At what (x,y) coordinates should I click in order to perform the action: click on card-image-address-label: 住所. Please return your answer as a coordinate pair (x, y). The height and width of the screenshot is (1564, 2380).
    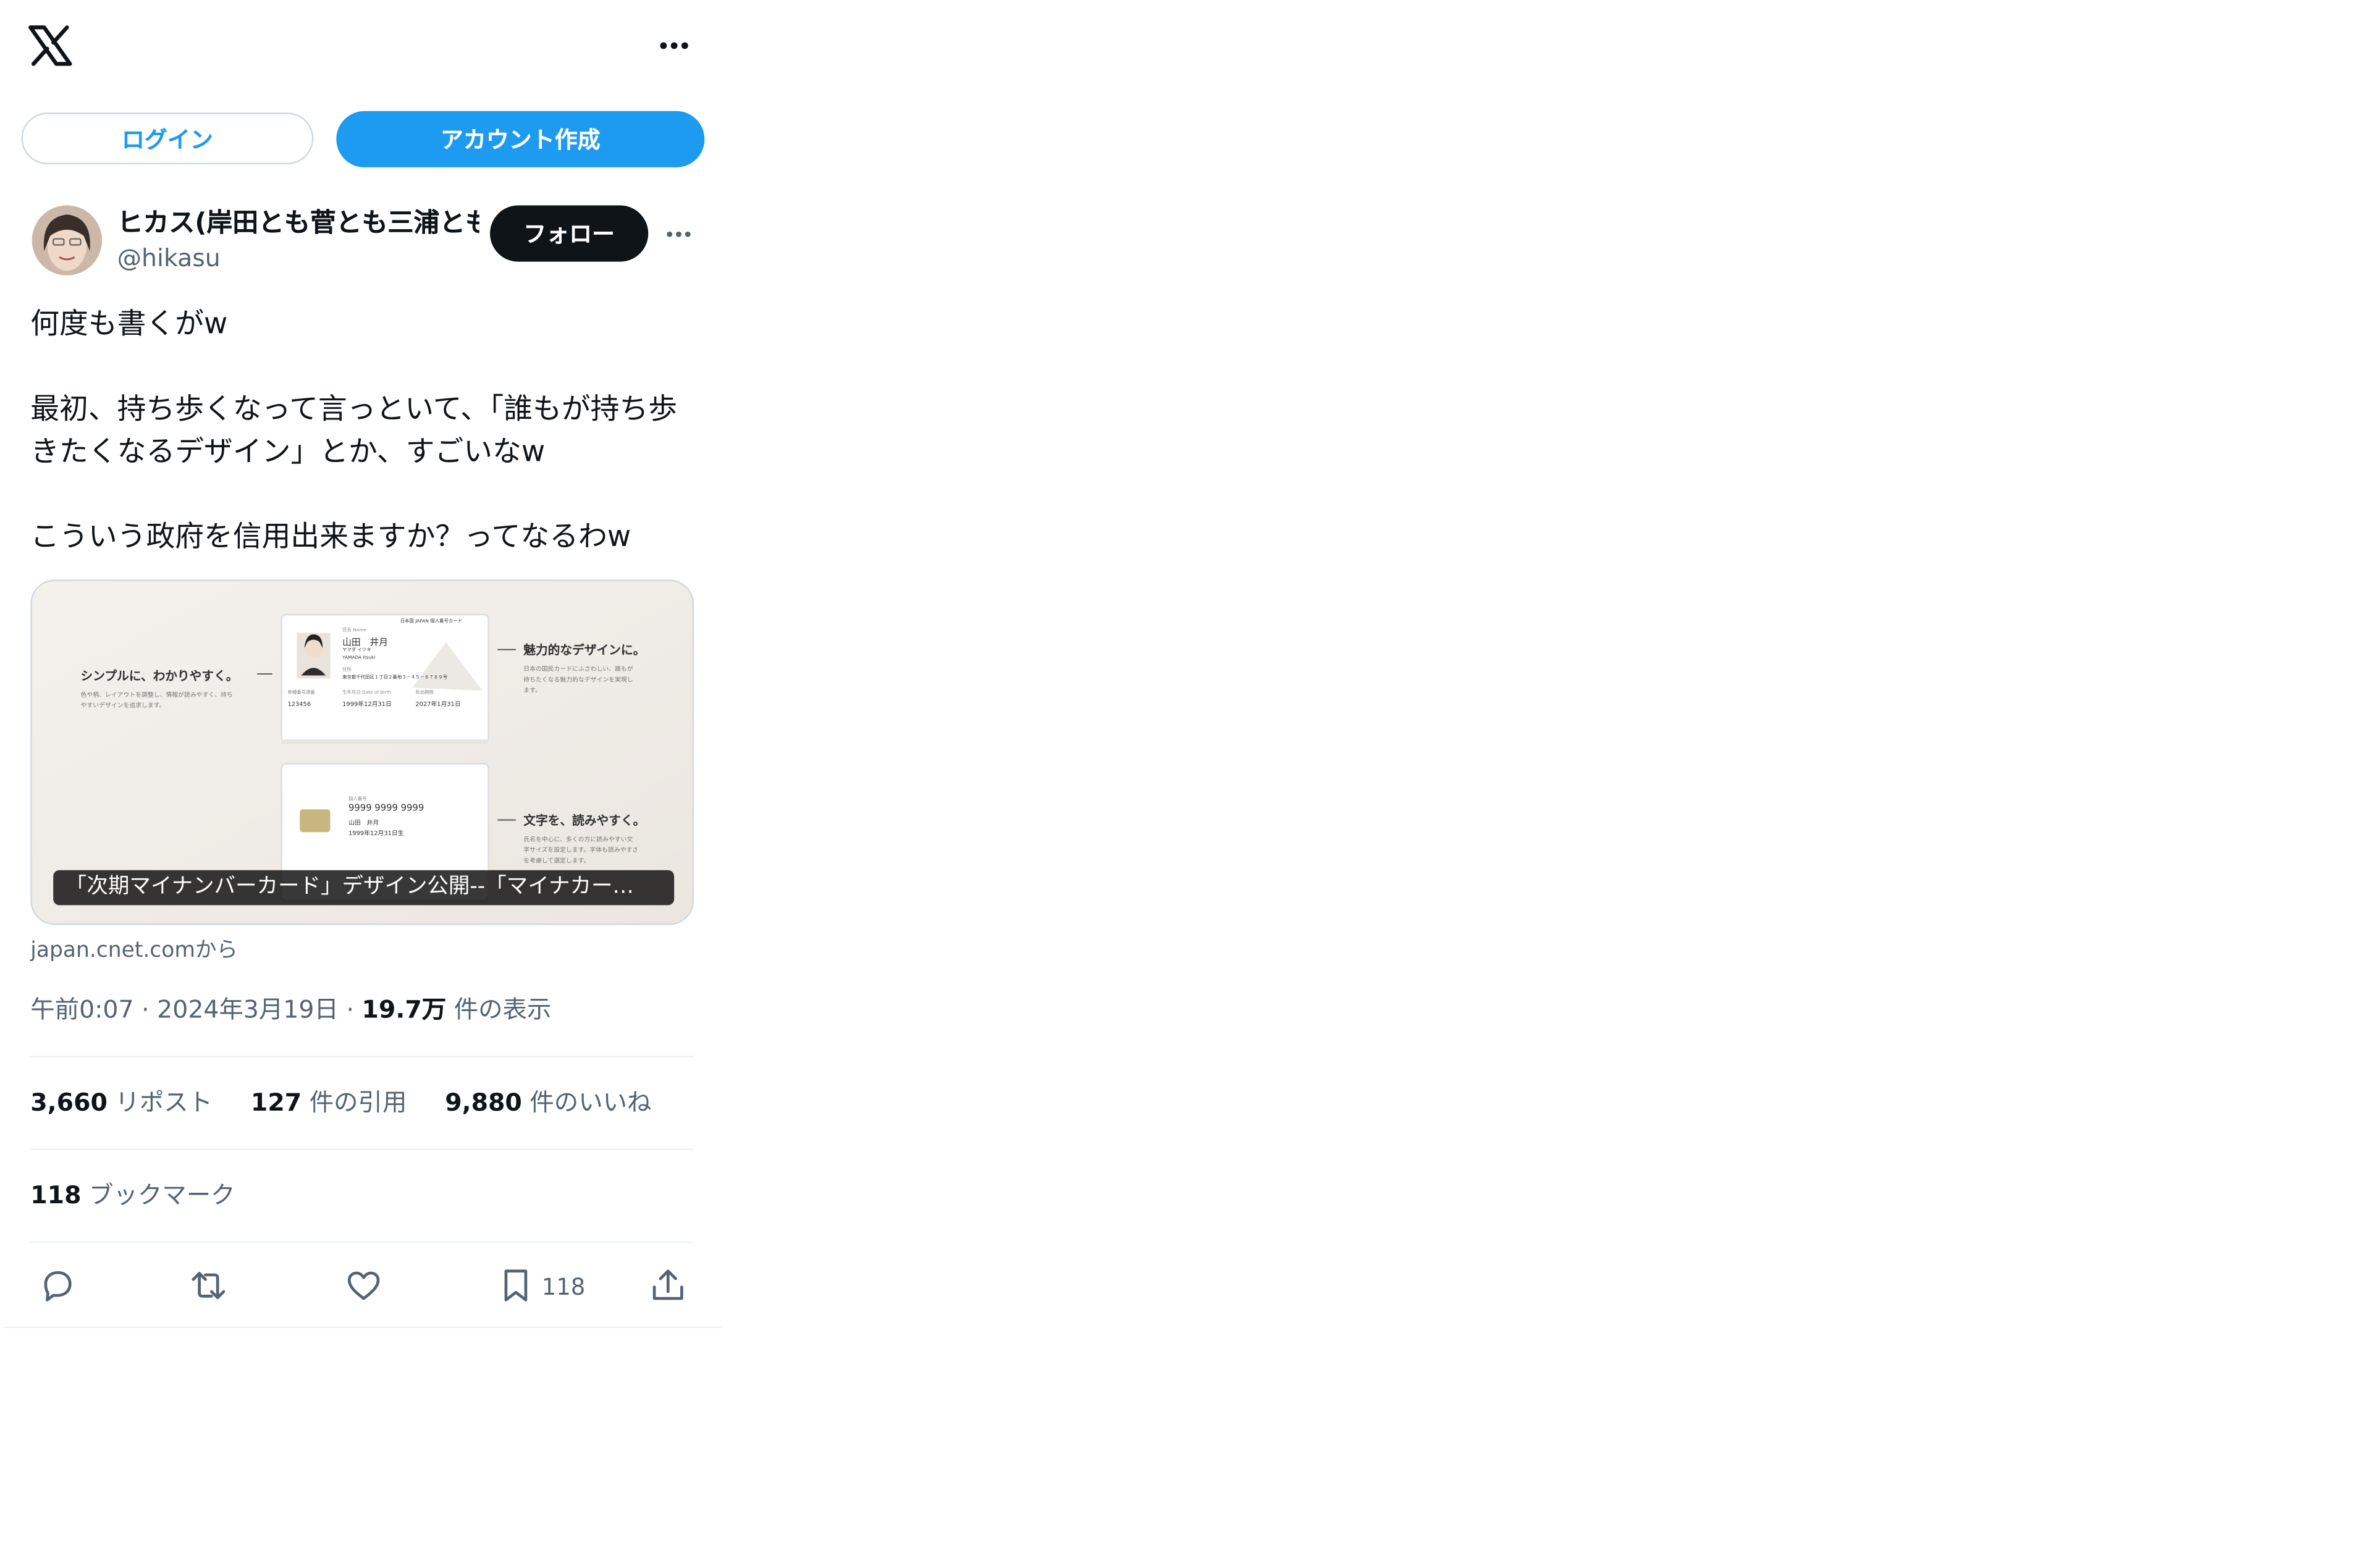
    Looking at the image, I should click on (347, 669).